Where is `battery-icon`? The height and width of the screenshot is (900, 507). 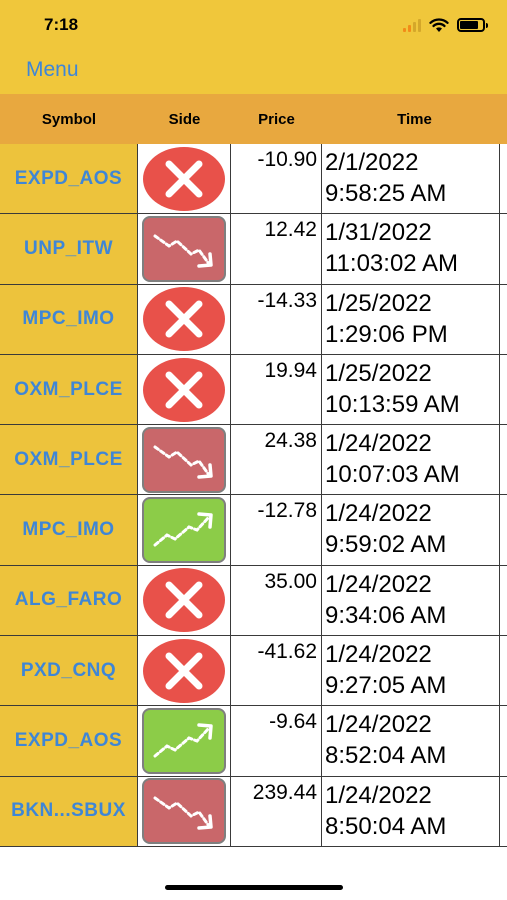 battery-icon is located at coordinates (472, 25).